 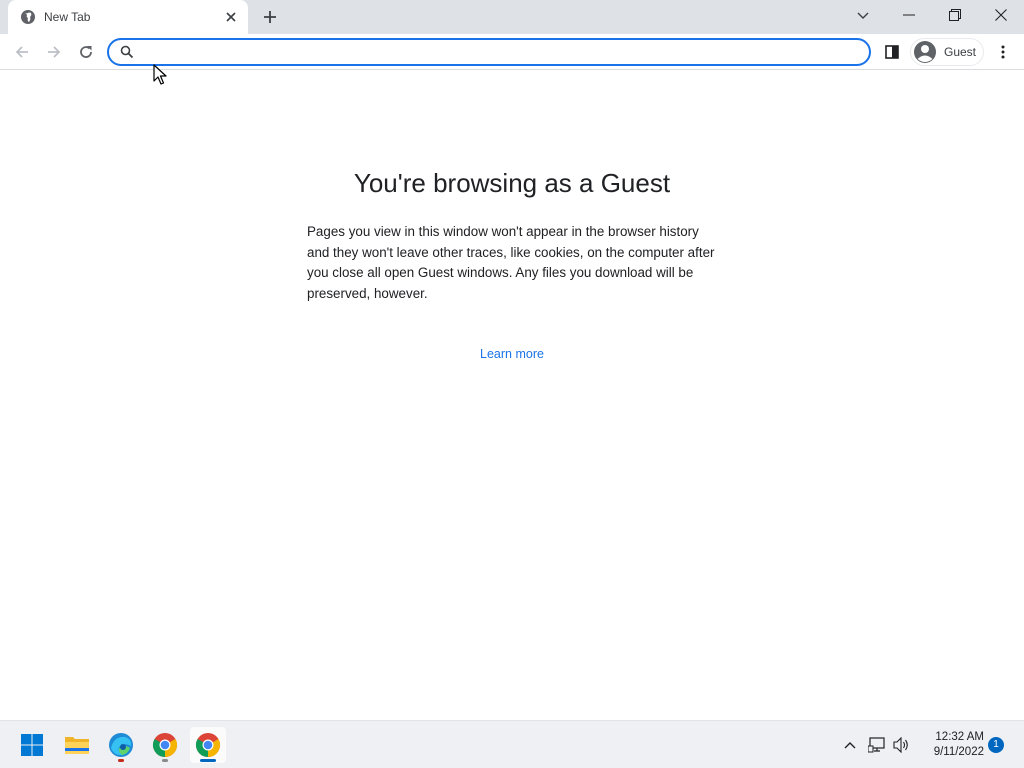 What do you see at coordinates (960, 52) in the screenshot?
I see `profile-label: Guest` at bounding box center [960, 52].